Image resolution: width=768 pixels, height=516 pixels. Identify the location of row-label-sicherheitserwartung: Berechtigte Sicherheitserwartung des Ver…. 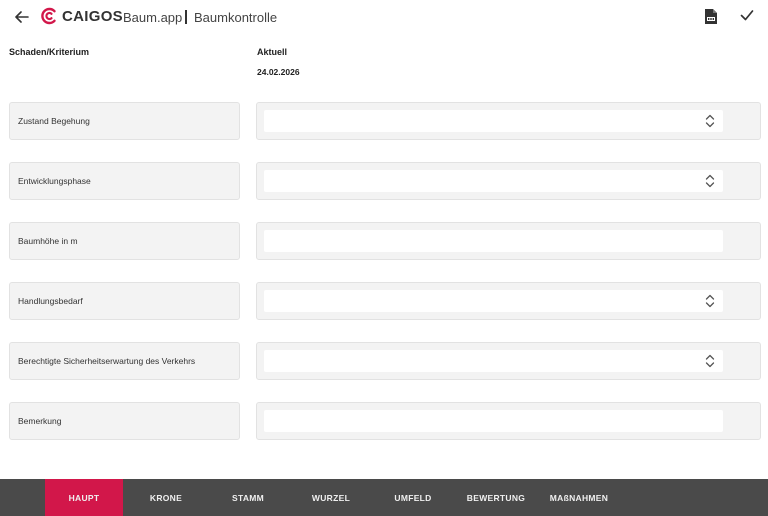
(124, 361).